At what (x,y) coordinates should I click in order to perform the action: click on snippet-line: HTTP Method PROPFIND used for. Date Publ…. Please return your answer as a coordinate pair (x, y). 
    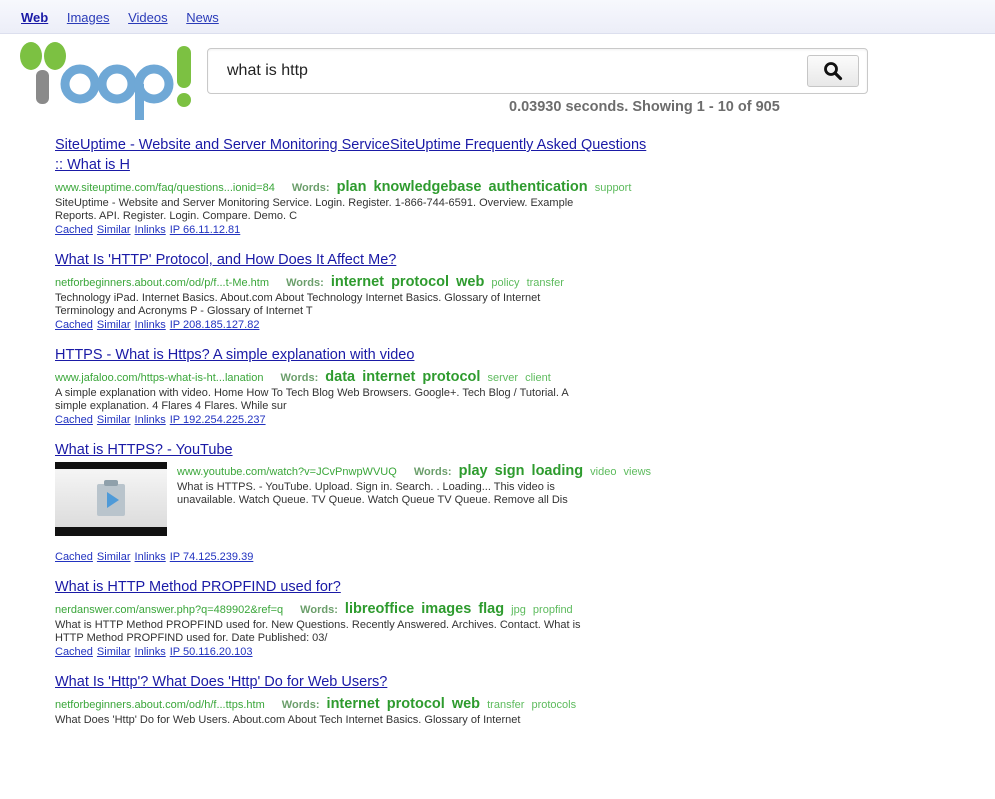
    Looking at the image, I should click on (191, 638).